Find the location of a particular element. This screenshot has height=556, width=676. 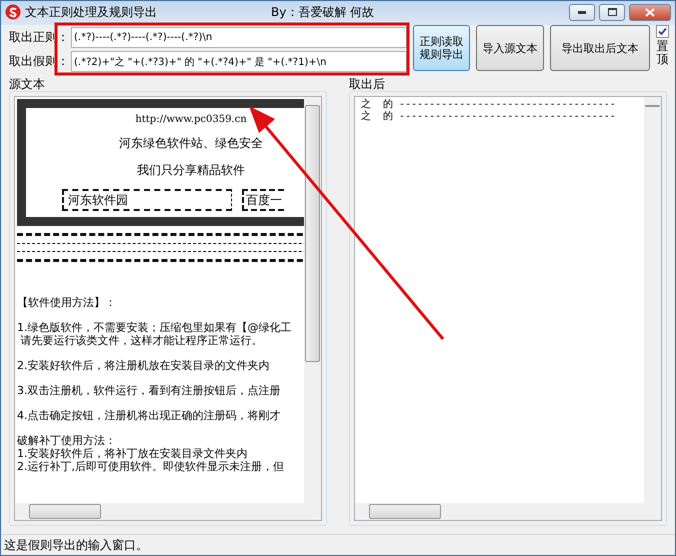

status-text: 这是假则导出的输入窗口。 is located at coordinates (76, 545).